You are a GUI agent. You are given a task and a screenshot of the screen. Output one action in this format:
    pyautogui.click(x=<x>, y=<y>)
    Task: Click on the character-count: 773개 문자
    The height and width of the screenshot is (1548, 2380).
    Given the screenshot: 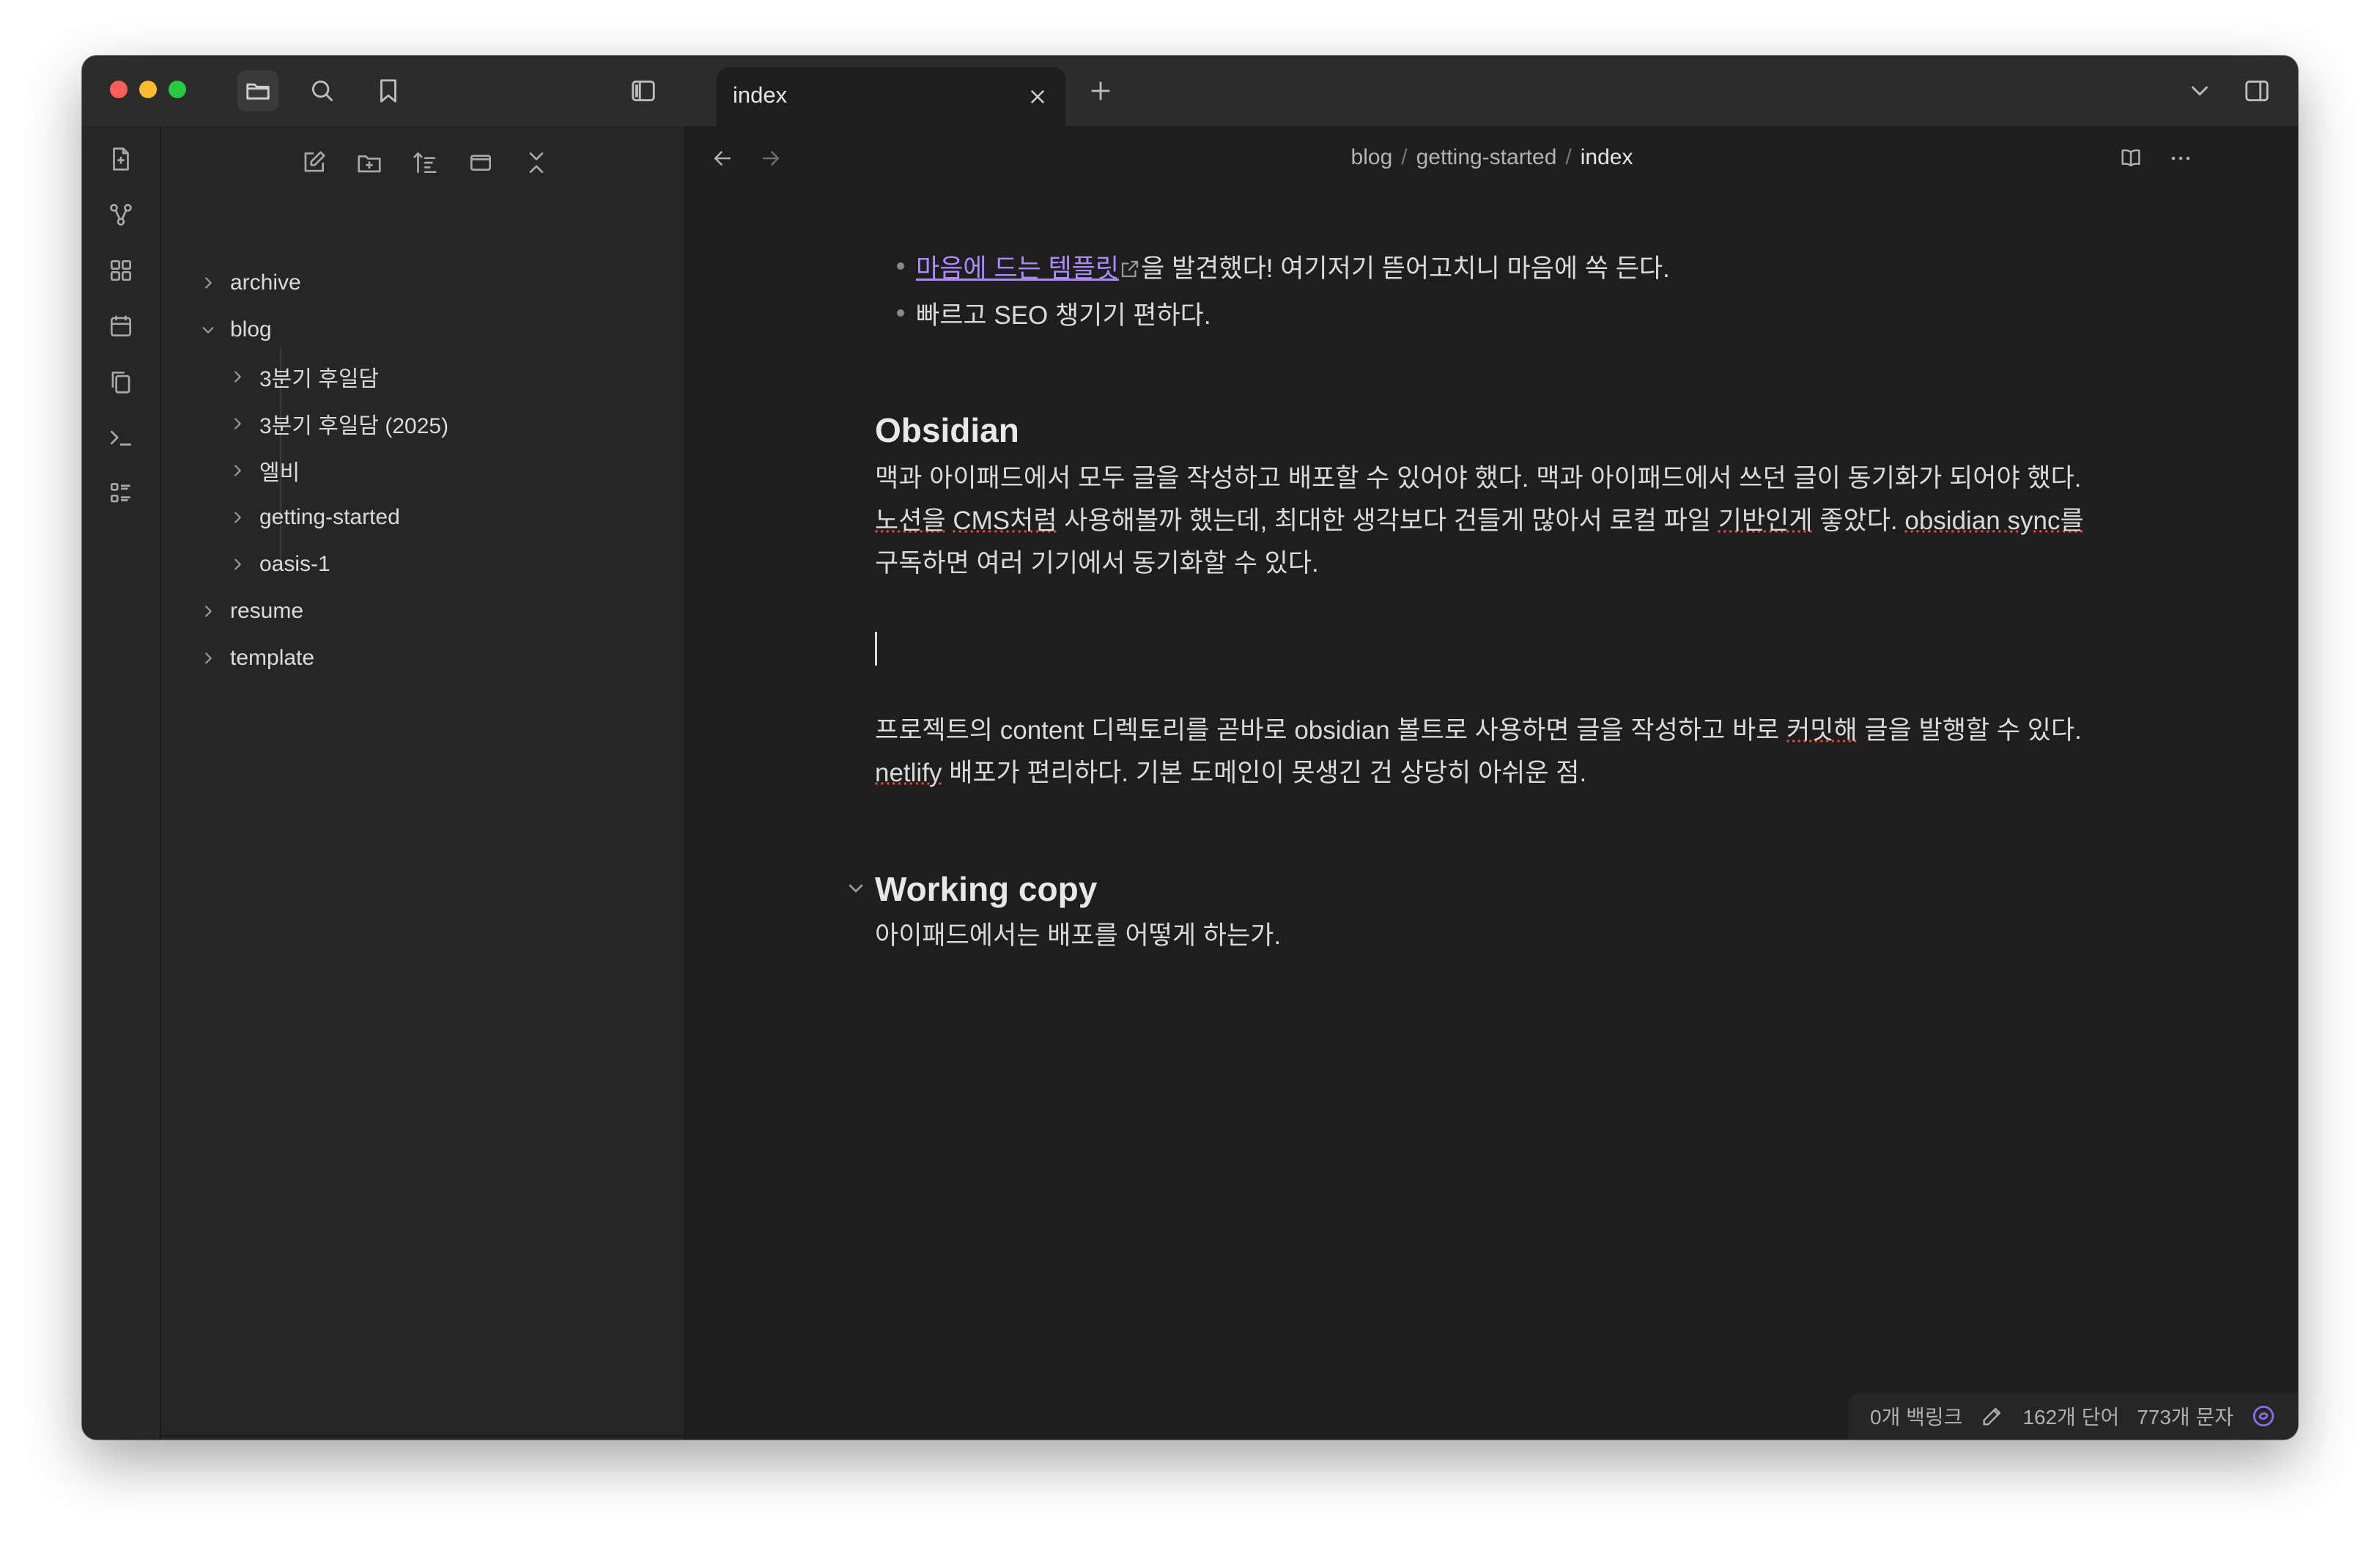 What is the action you would take?
    pyautogui.click(x=2185, y=1417)
    